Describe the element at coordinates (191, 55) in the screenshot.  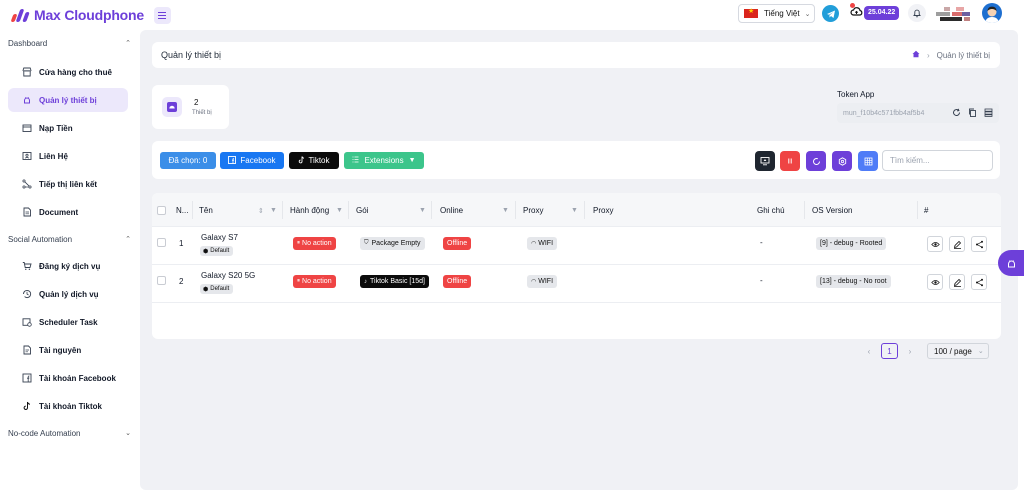
I see `page-title: Quản lý thiết bị` at that location.